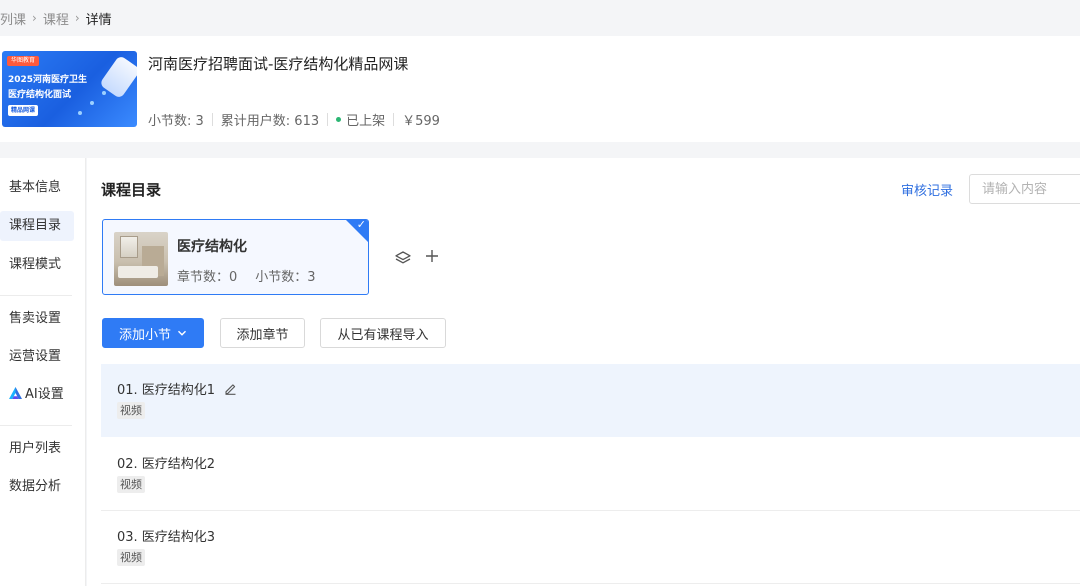 This screenshot has width=1080, height=586. I want to click on cover-subheadline: 医疗结构化面试, so click(40, 95).